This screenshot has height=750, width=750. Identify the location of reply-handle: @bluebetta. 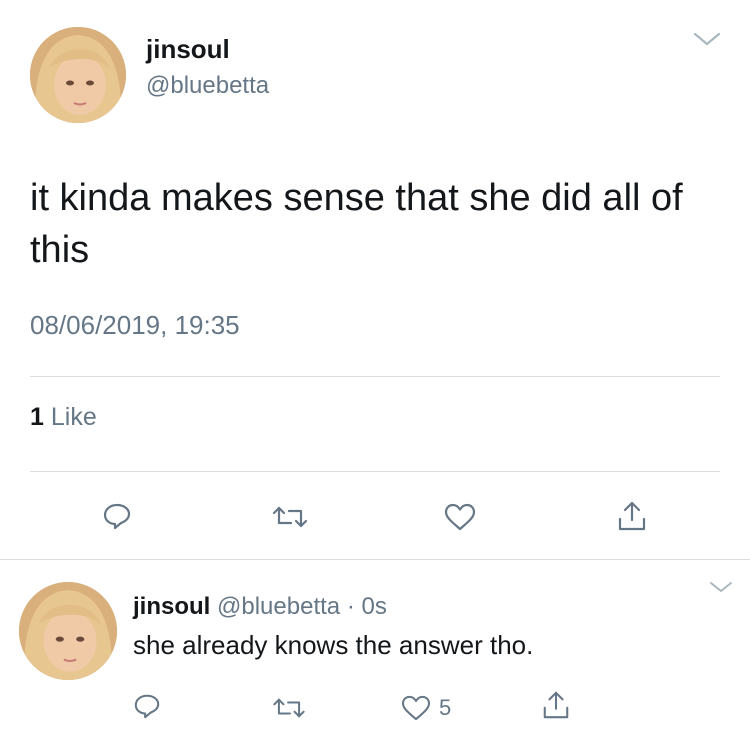
(278, 606).